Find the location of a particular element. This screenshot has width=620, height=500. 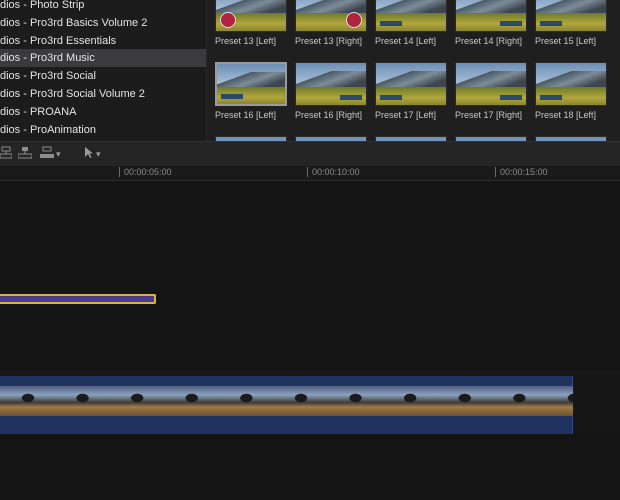

category-item-selected: dios - Pro3rd Music is located at coordinates (103, 58).